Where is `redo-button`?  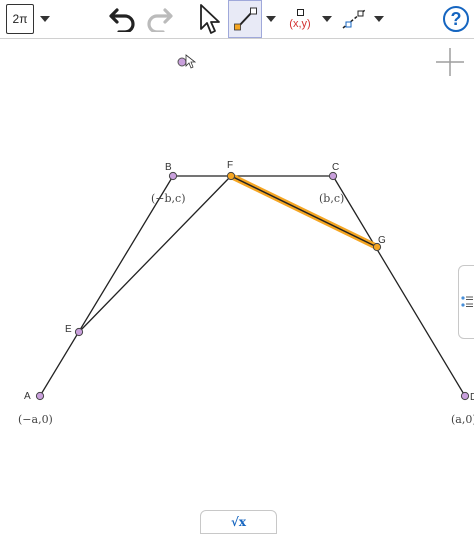
redo-button is located at coordinates (159, 19).